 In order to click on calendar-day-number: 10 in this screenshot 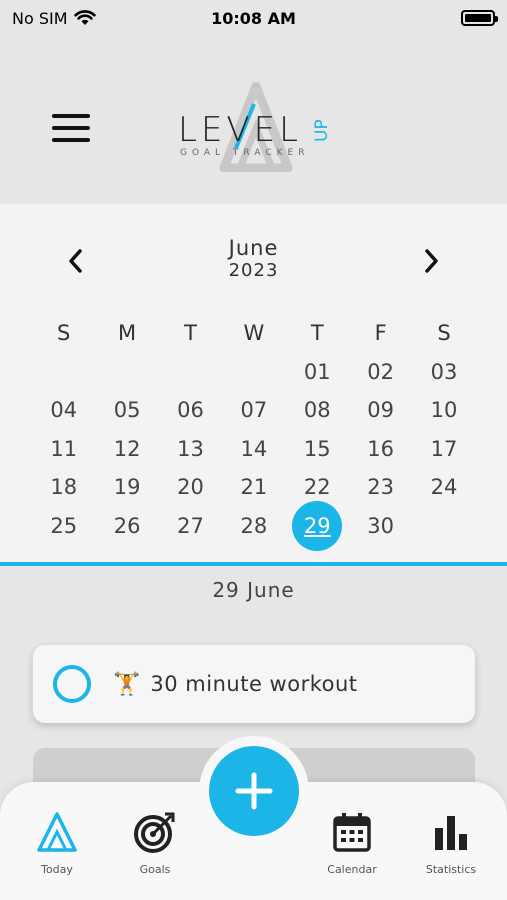, I will do `click(444, 410)`.